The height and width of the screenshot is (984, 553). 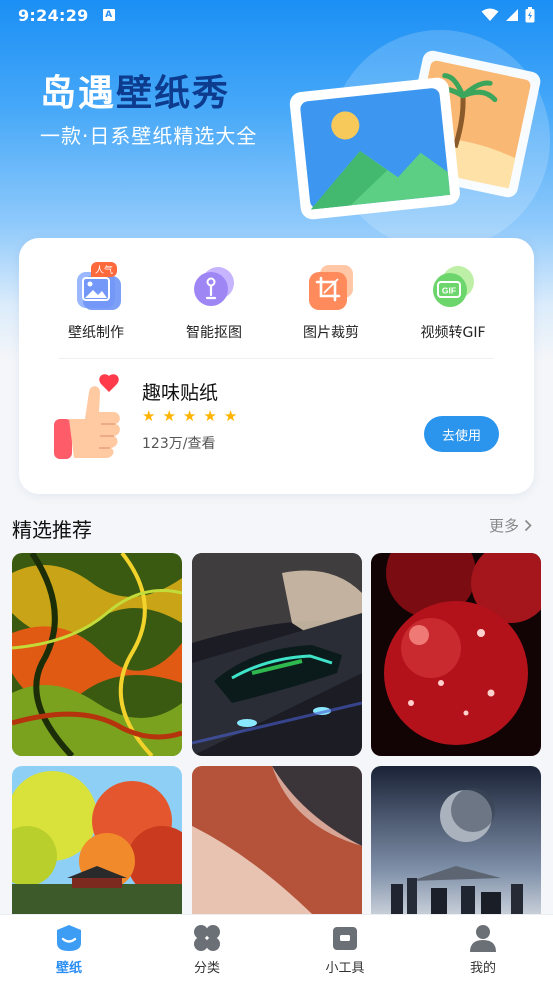 I want to click on hero-illustration, so click(x=415, y=135).